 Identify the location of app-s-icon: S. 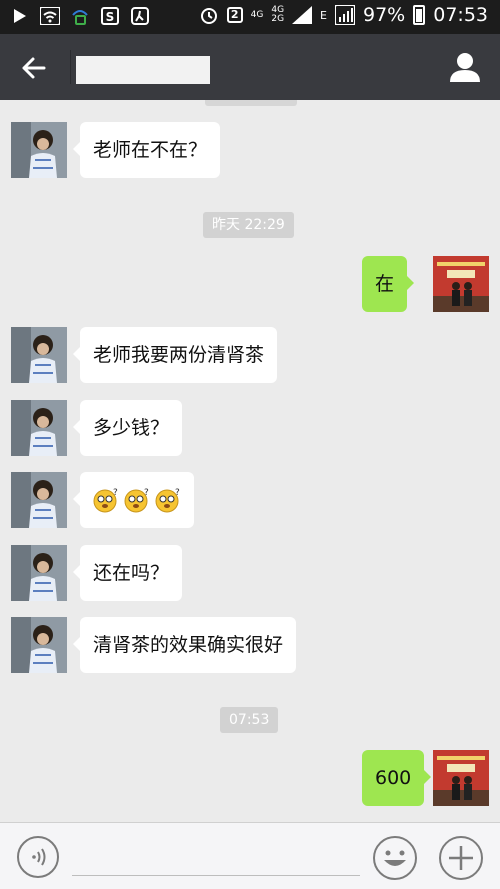
(110, 16).